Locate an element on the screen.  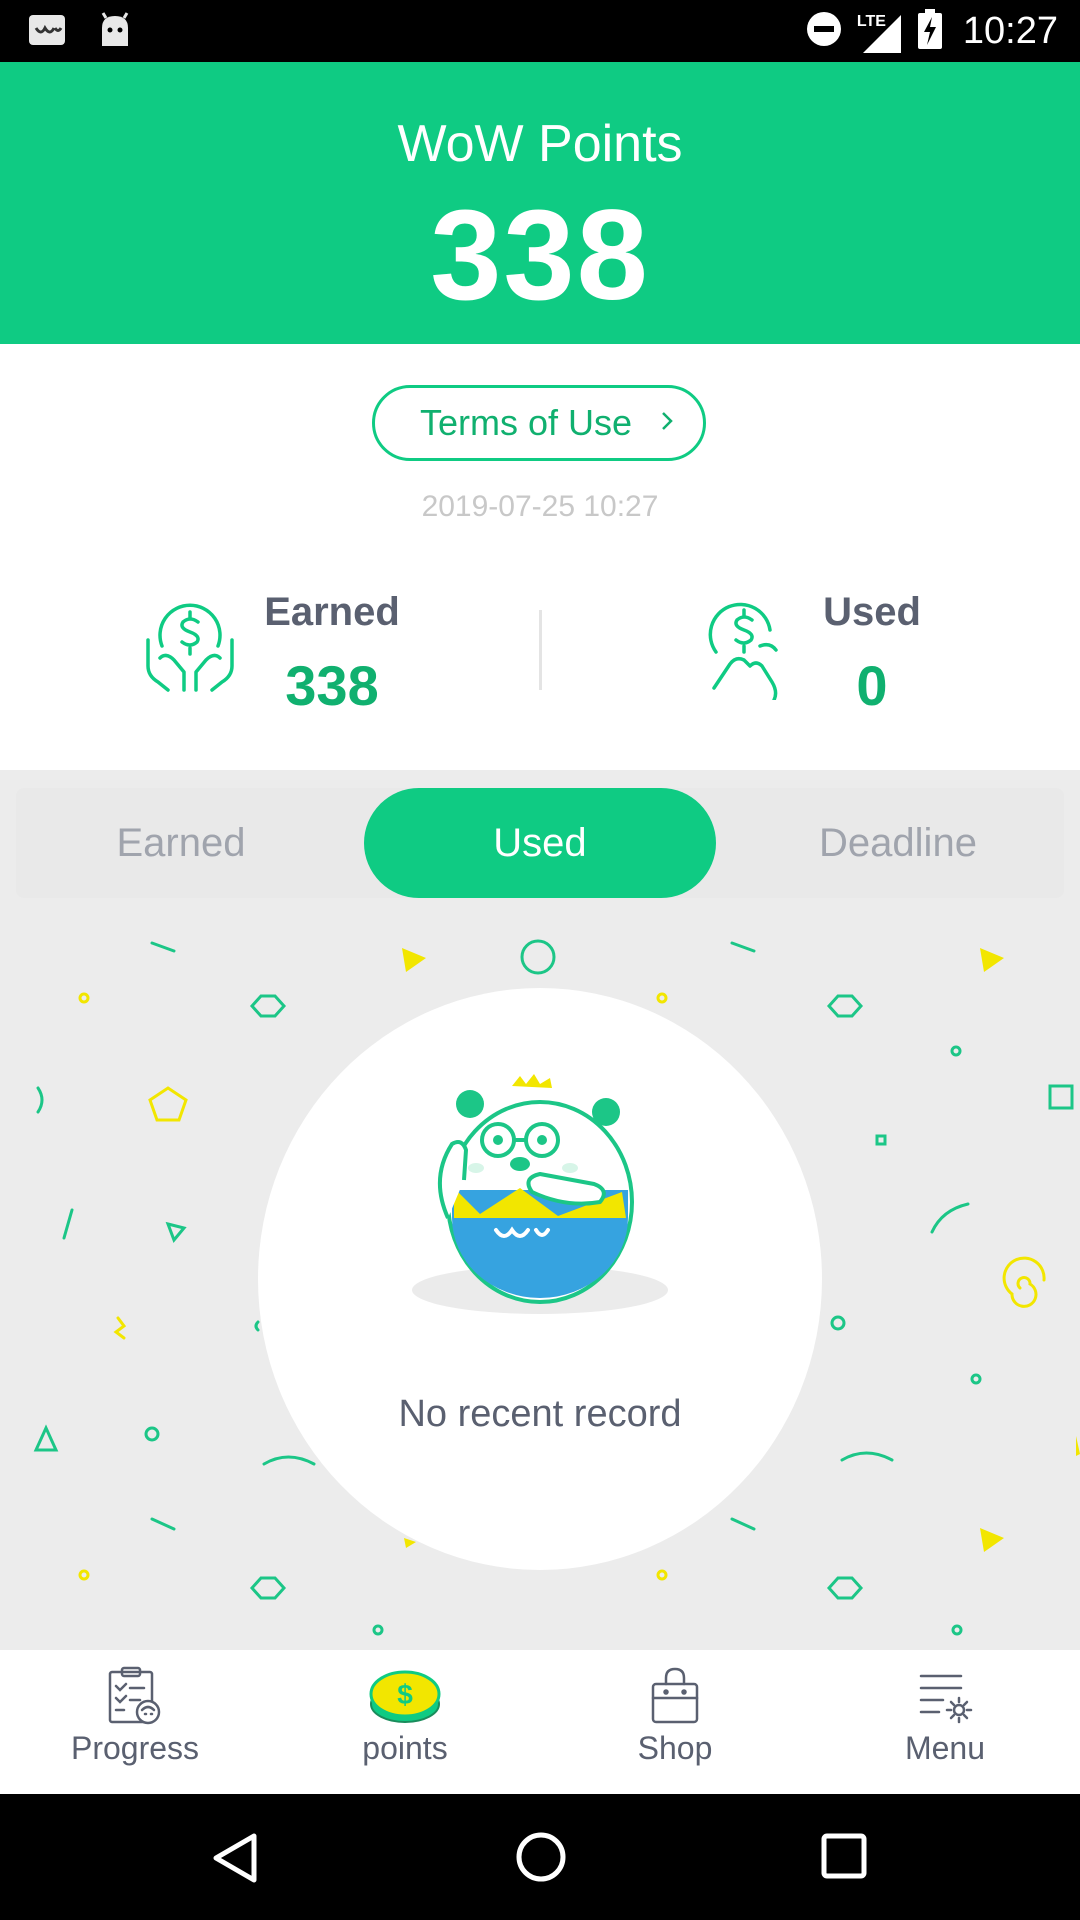
terms-of-use-button: Terms of Use is located at coordinates (539, 423).